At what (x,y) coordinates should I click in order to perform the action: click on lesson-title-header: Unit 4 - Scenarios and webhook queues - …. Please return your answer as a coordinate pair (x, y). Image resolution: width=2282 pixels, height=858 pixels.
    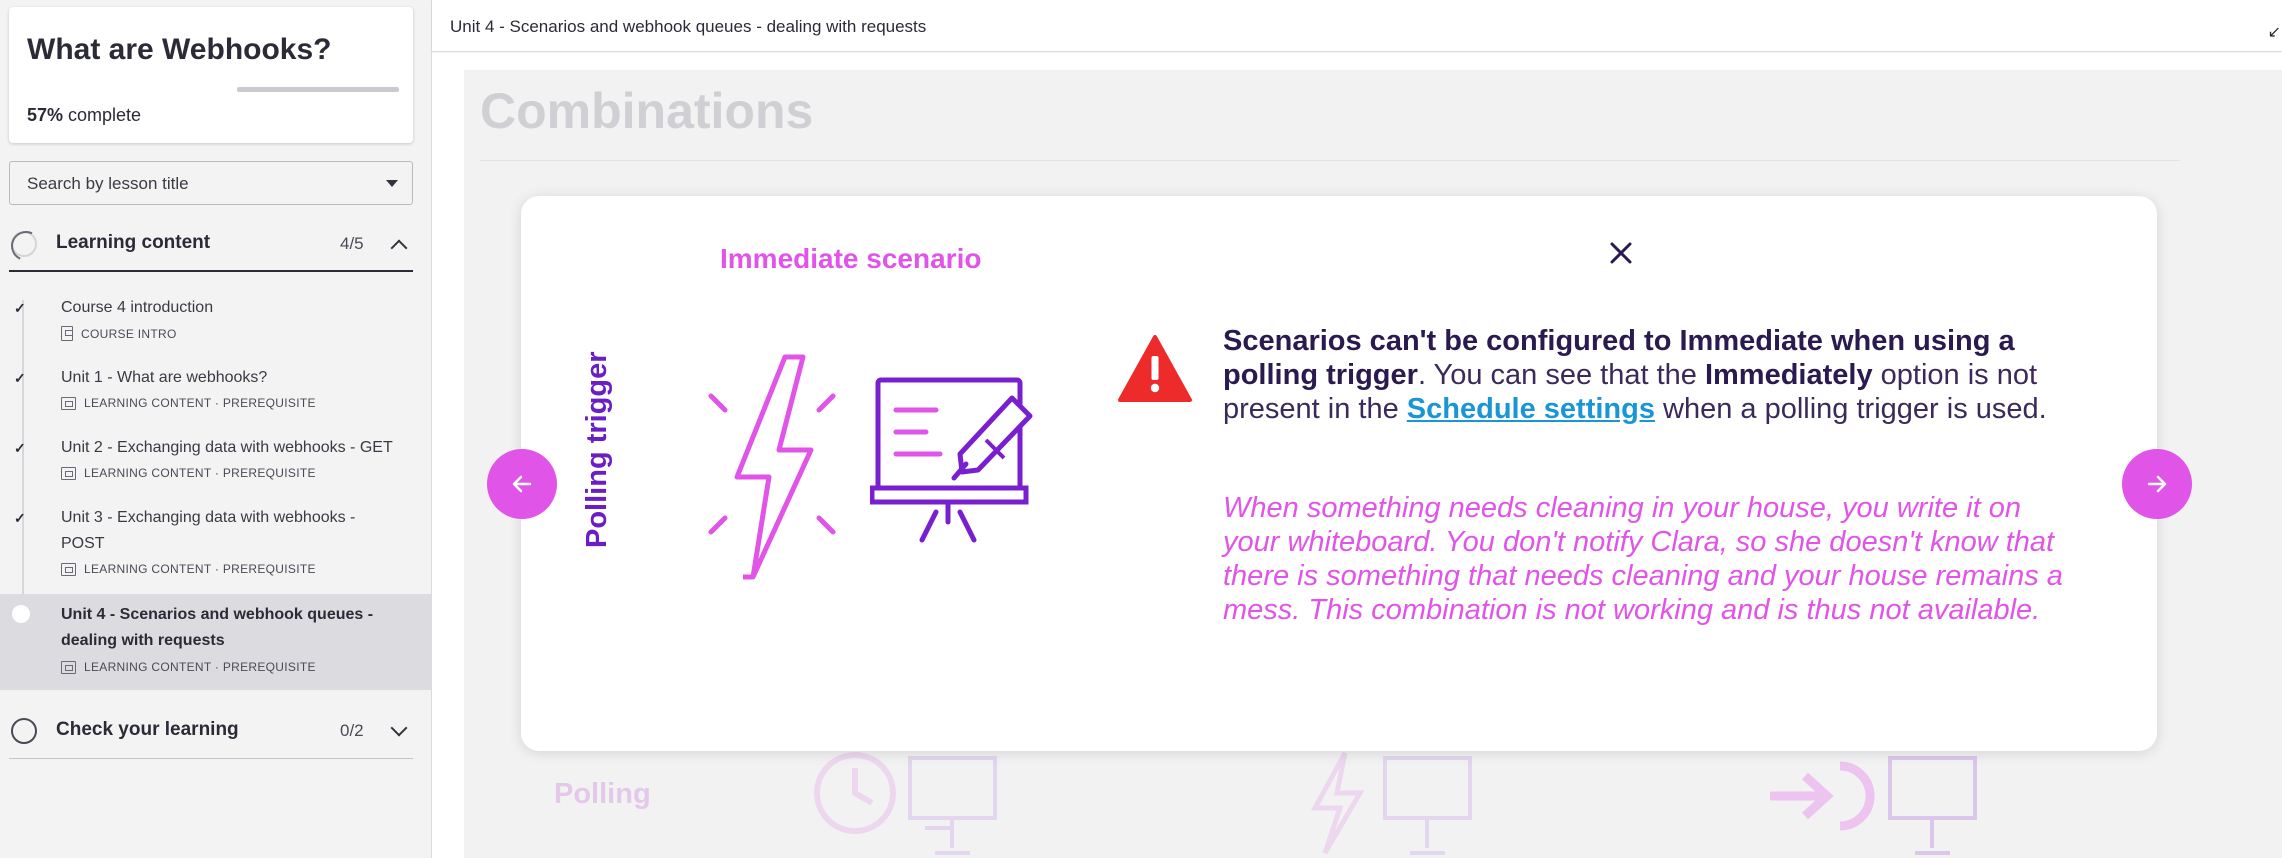
    Looking at the image, I should click on (688, 26).